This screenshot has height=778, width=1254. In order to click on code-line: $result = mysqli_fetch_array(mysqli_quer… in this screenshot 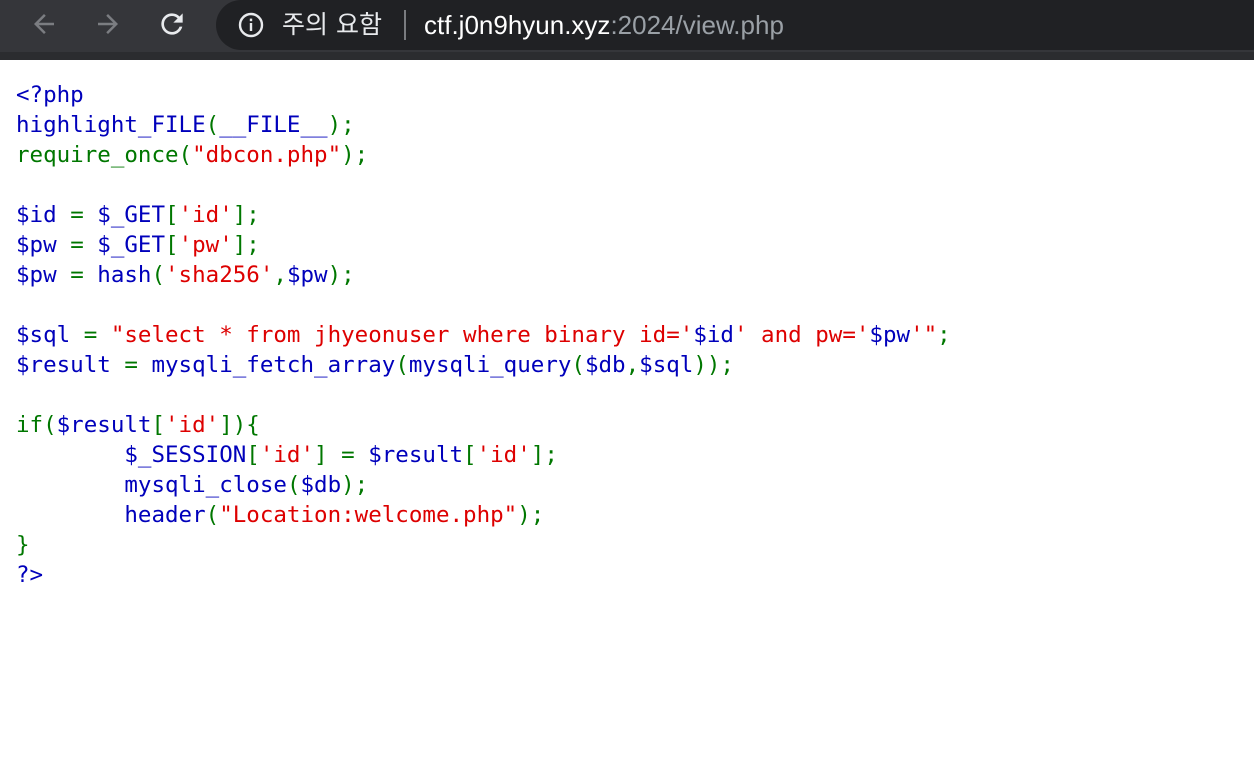, I will do `click(483, 365)`.